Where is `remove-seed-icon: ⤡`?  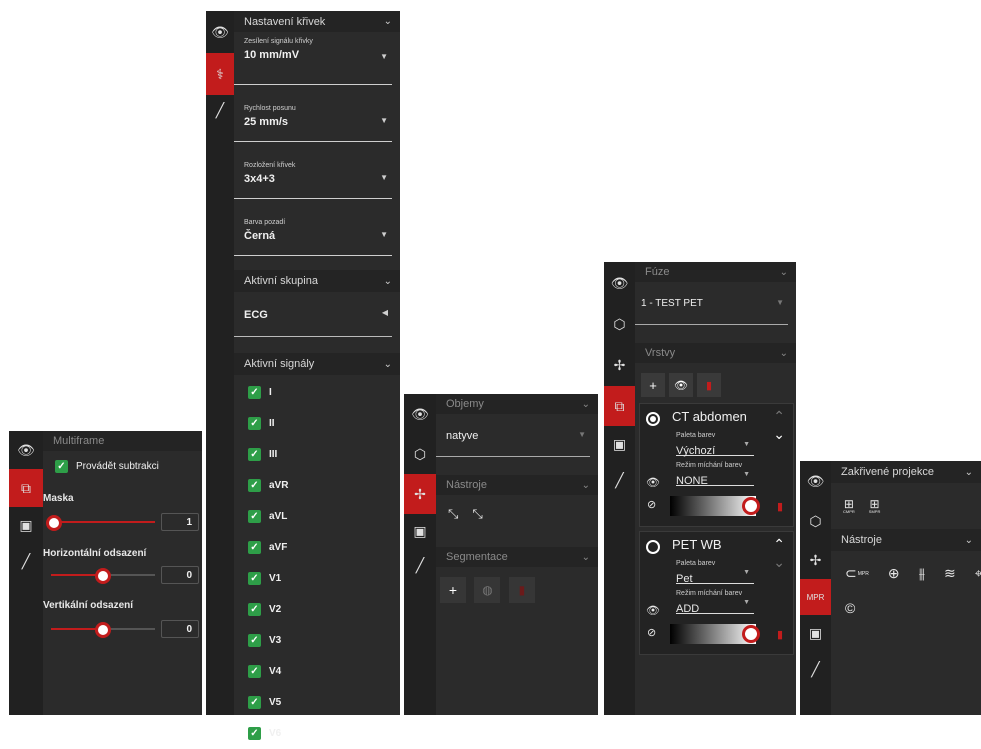
remove-seed-icon: ⤡ is located at coordinates (477, 514).